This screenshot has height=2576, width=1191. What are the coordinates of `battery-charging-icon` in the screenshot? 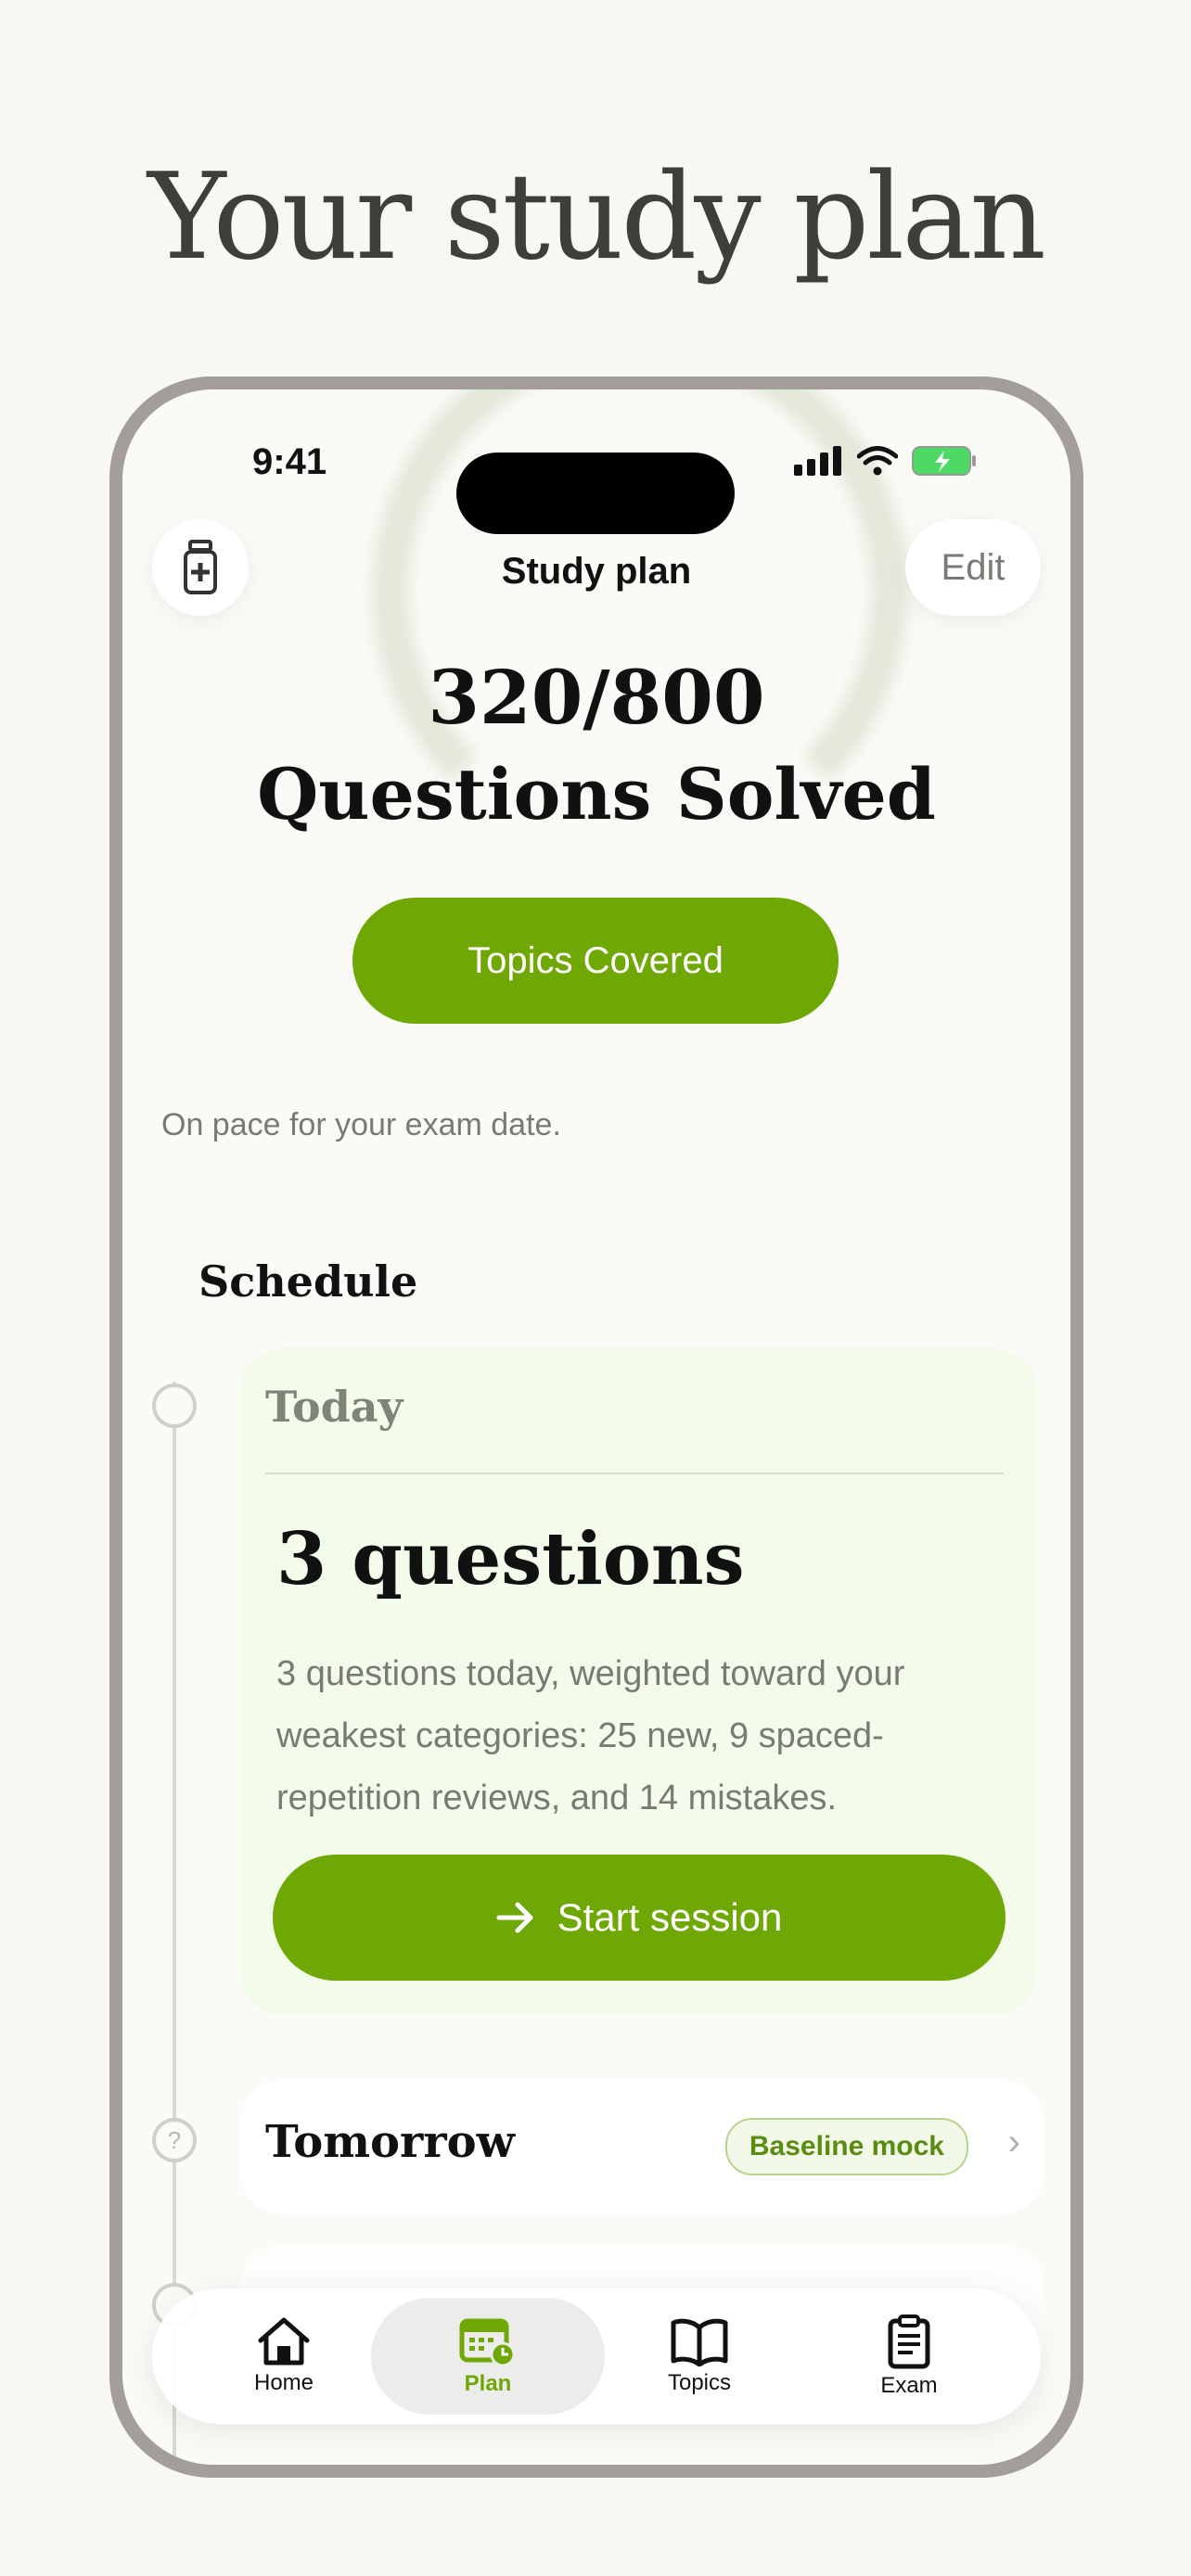 It's located at (944, 461).